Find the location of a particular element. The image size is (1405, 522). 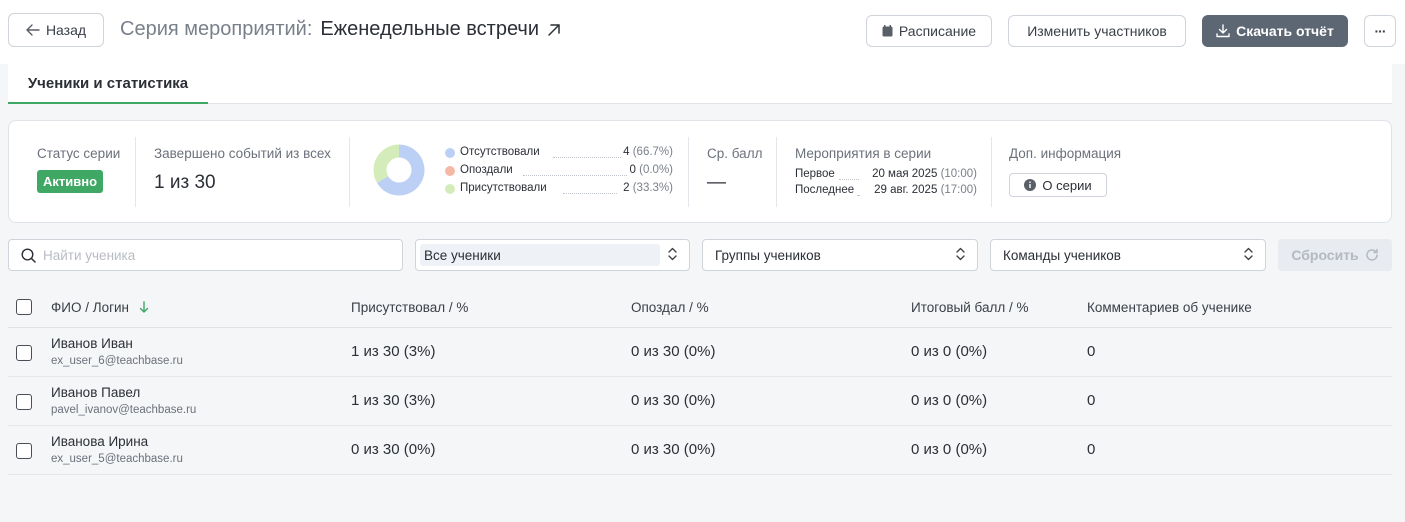

attended-cell: 0 из 30 (0%) is located at coordinates (393, 449).